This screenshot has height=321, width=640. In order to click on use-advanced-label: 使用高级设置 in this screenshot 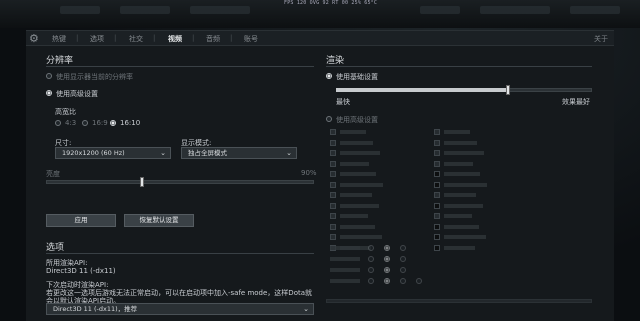, I will do `click(77, 94)`.